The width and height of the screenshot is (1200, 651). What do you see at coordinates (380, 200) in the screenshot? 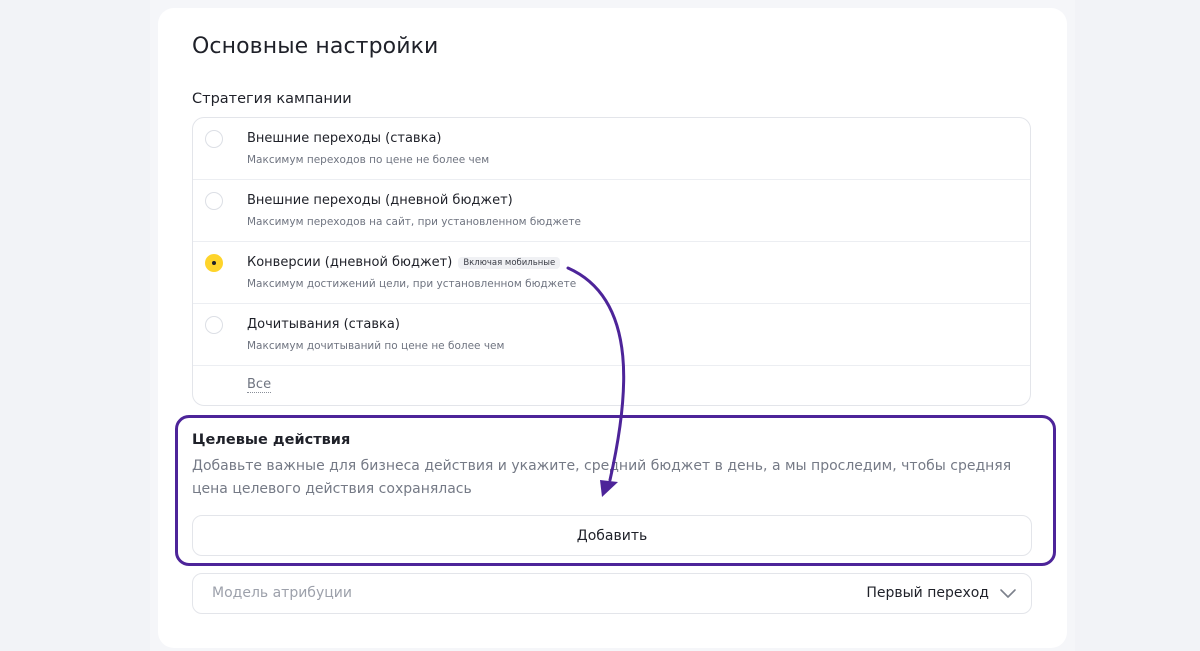
I see `strategy-option-title: Внешние переходы (дневной бюджет)` at bounding box center [380, 200].